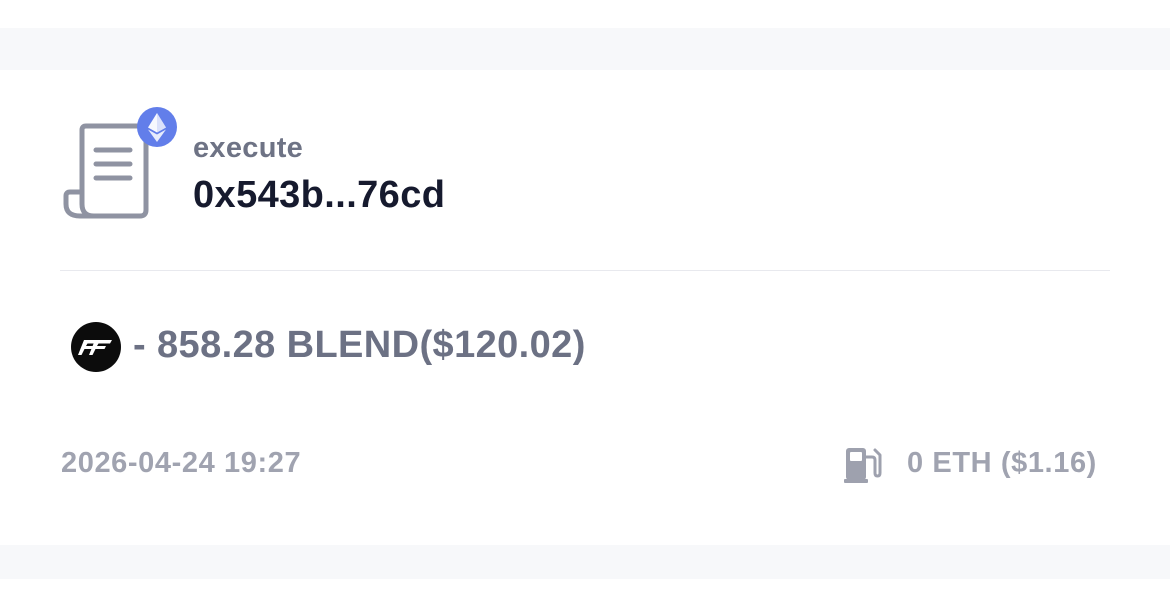  I want to click on transaction-timestamp: 2026-04-24 19:27, so click(181, 463).